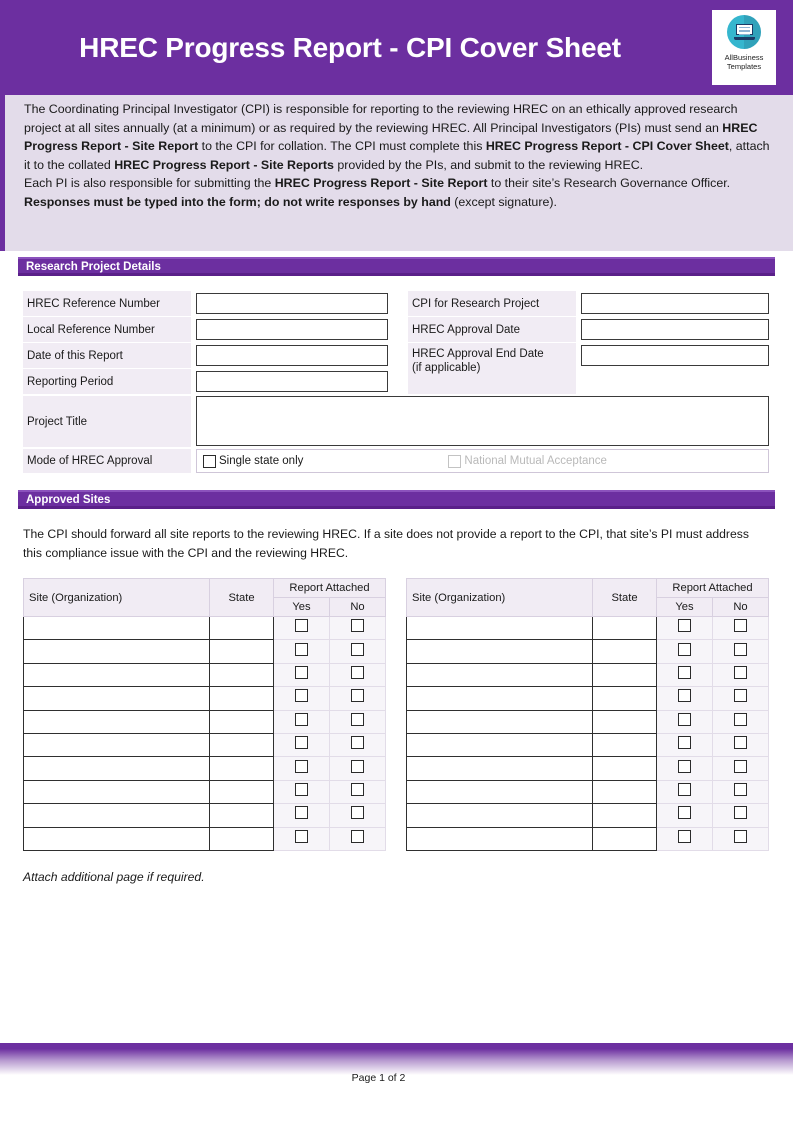 This screenshot has width=793, height=1122. I want to click on label-hrec-approval-end-date: HREC Approval End Date (if applicable), so click(492, 369).